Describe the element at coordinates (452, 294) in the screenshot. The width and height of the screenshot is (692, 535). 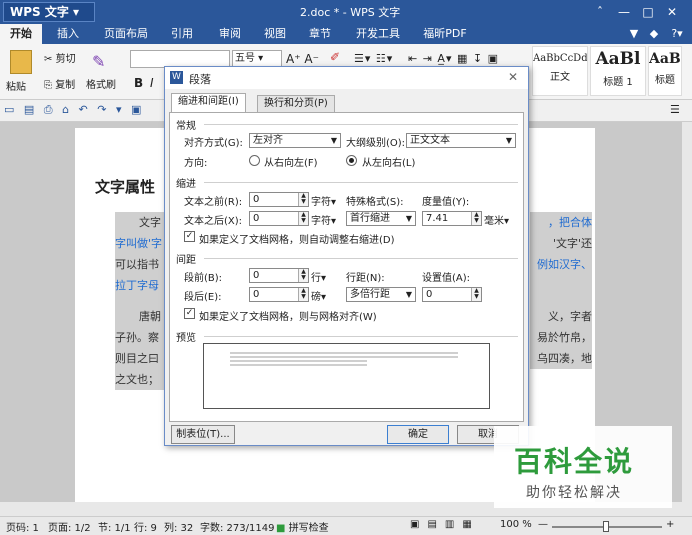
I see `setting-input: 0 ▲ ▼` at that location.